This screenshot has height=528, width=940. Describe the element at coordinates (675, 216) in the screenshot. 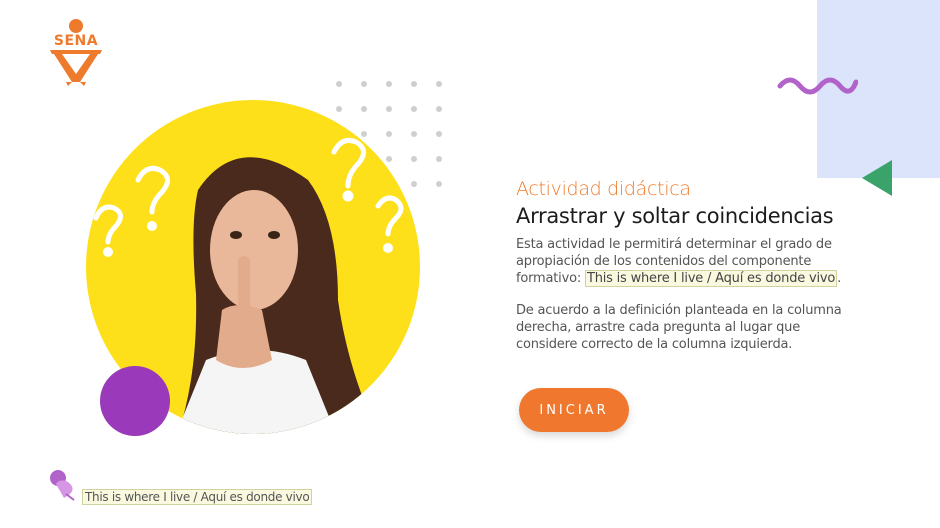

I see `activity-title: Arrastrar y soltar coincidencias` at that location.